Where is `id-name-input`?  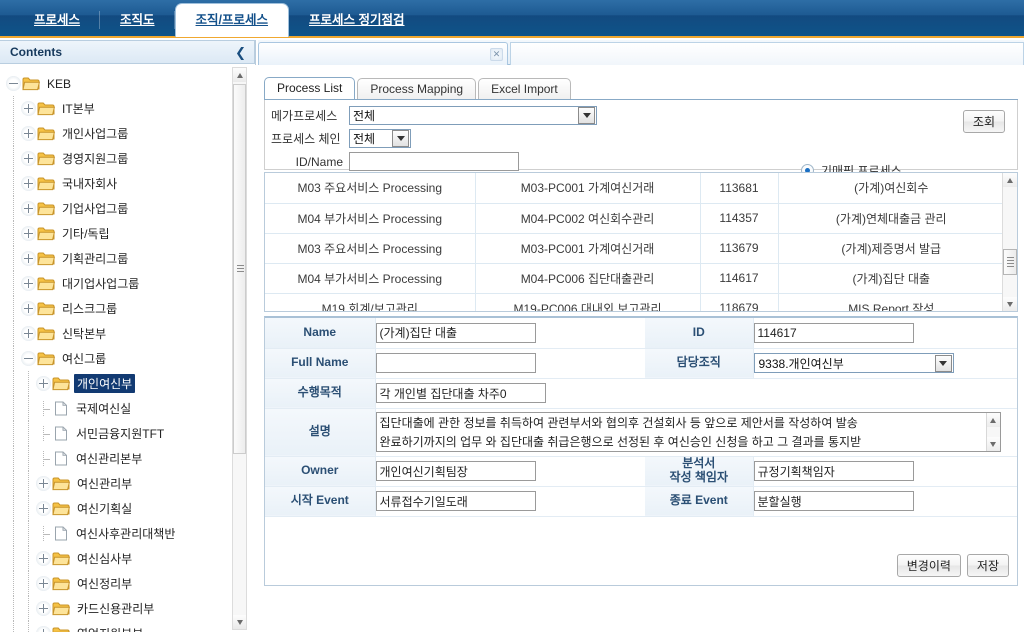 id-name-input is located at coordinates (434, 161).